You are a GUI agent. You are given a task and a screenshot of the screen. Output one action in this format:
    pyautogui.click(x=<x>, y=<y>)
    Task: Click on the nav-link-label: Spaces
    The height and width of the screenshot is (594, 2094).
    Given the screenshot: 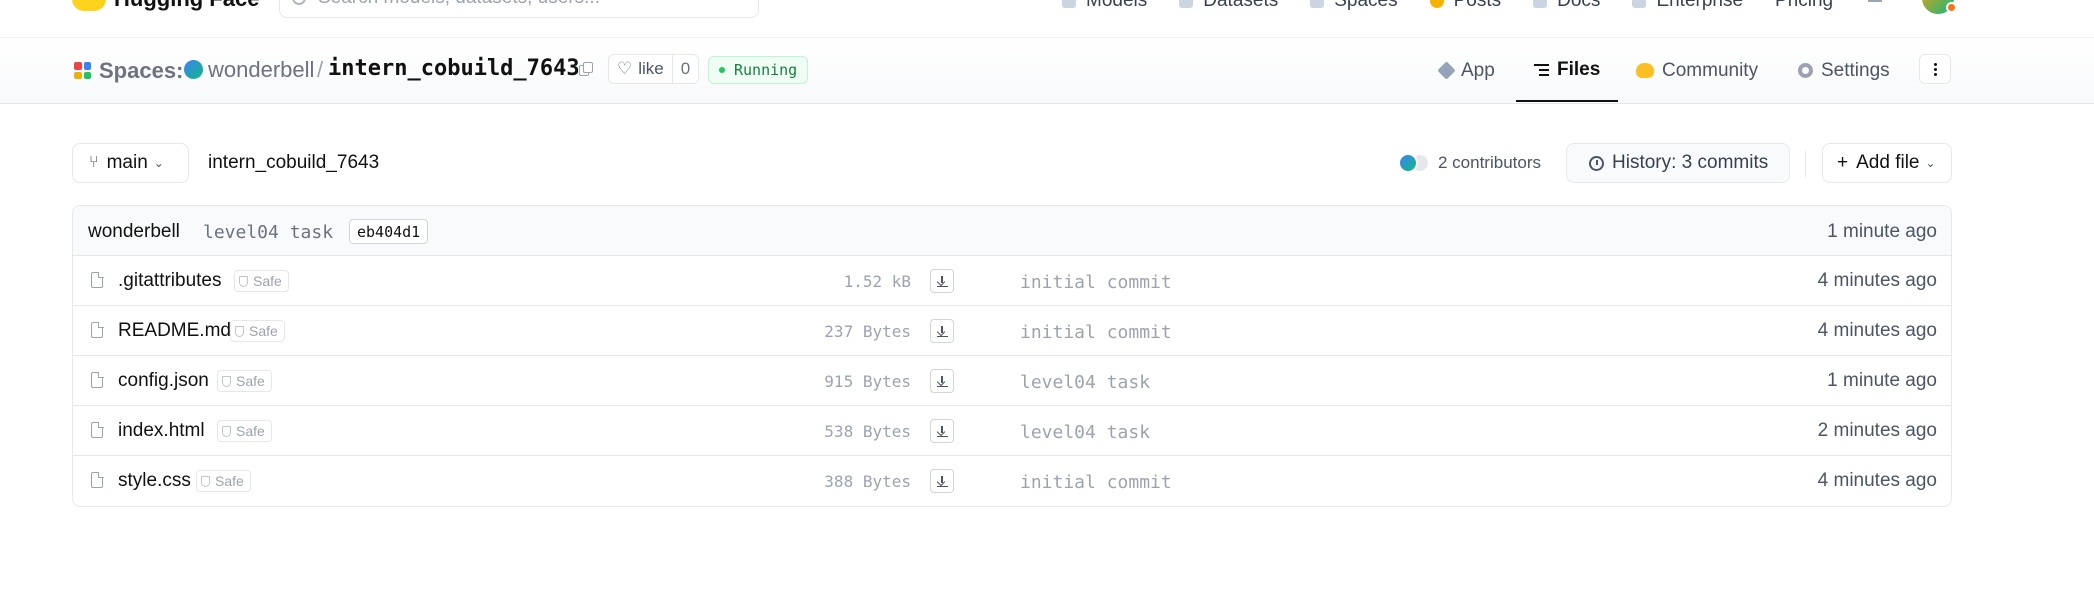 What is the action you would take?
    pyautogui.click(x=1366, y=5)
    